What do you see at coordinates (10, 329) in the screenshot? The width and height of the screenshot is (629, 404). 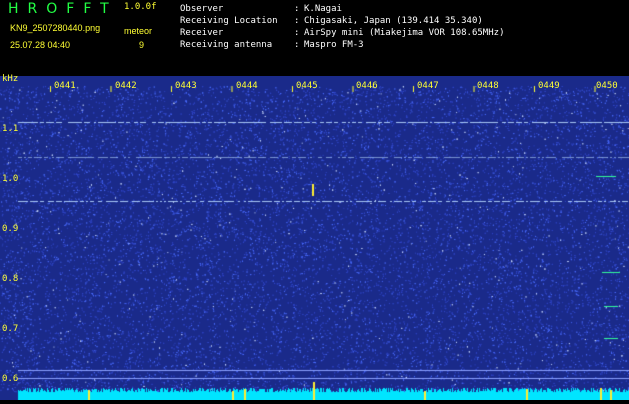 I see `y-tick-label: 0.7` at bounding box center [10, 329].